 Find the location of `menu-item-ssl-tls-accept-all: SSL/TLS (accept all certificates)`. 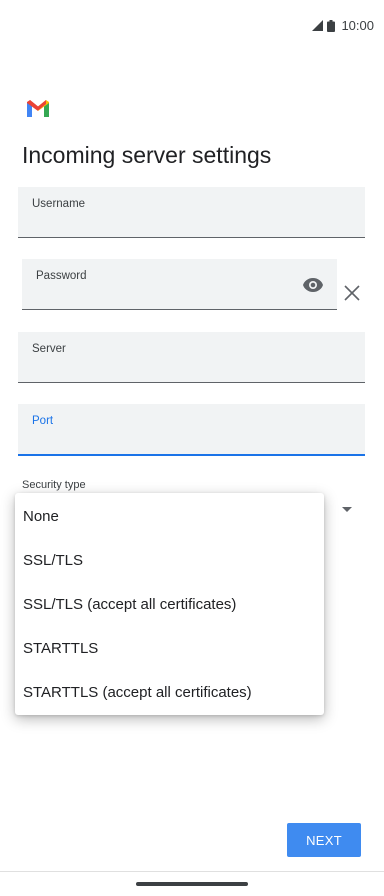

menu-item-ssl-tls-accept-all: SSL/TLS (accept all certificates) is located at coordinates (169, 604).